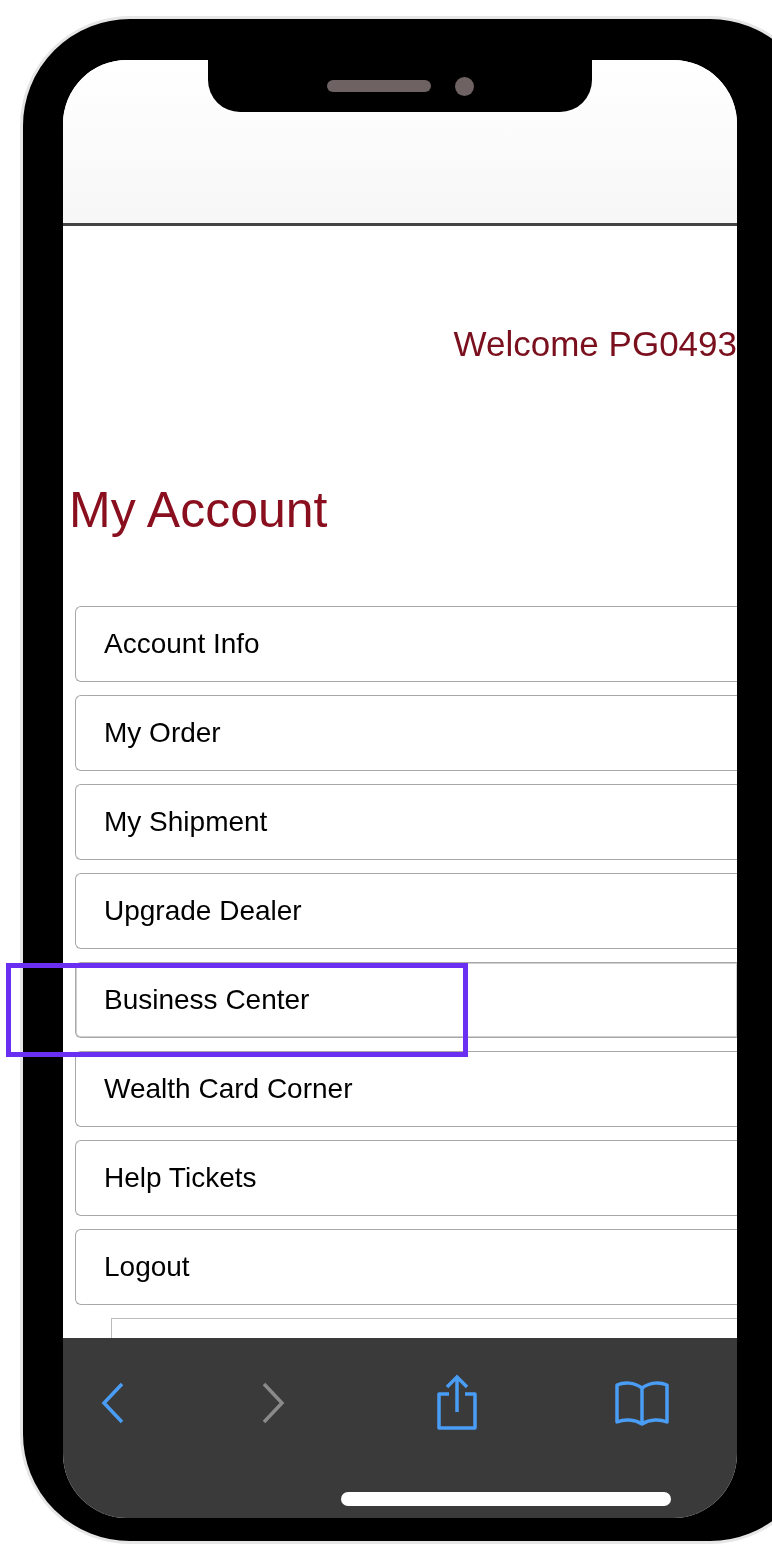 The width and height of the screenshot is (772, 1544). Describe the element at coordinates (406, 1178) in the screenshot. I see `menu-item: Help Tickets` at that location.